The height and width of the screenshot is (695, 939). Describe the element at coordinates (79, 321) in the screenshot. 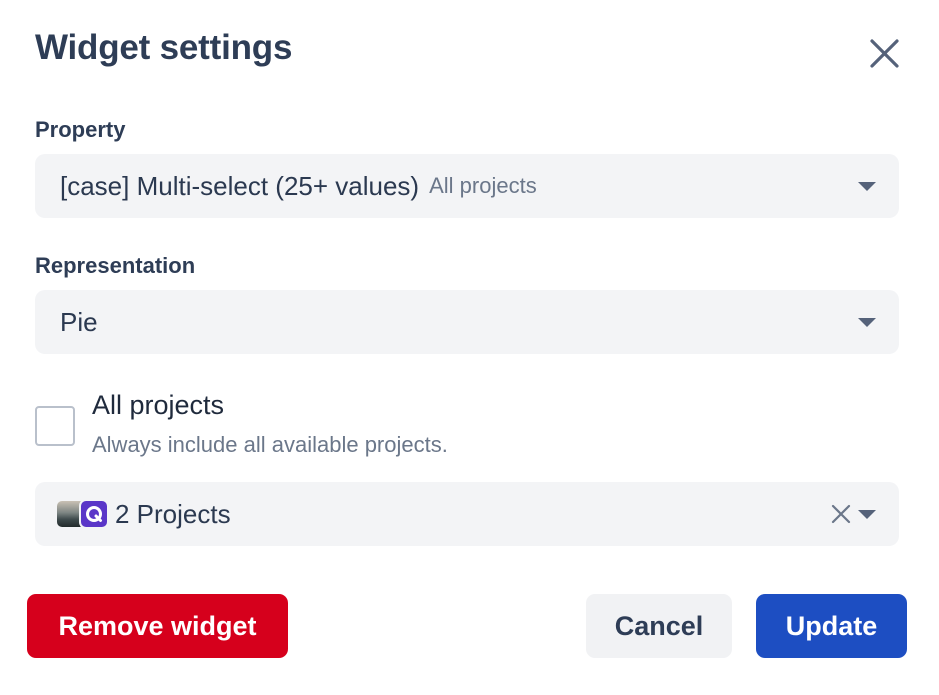

I see `representation-value: Pie` at that location.